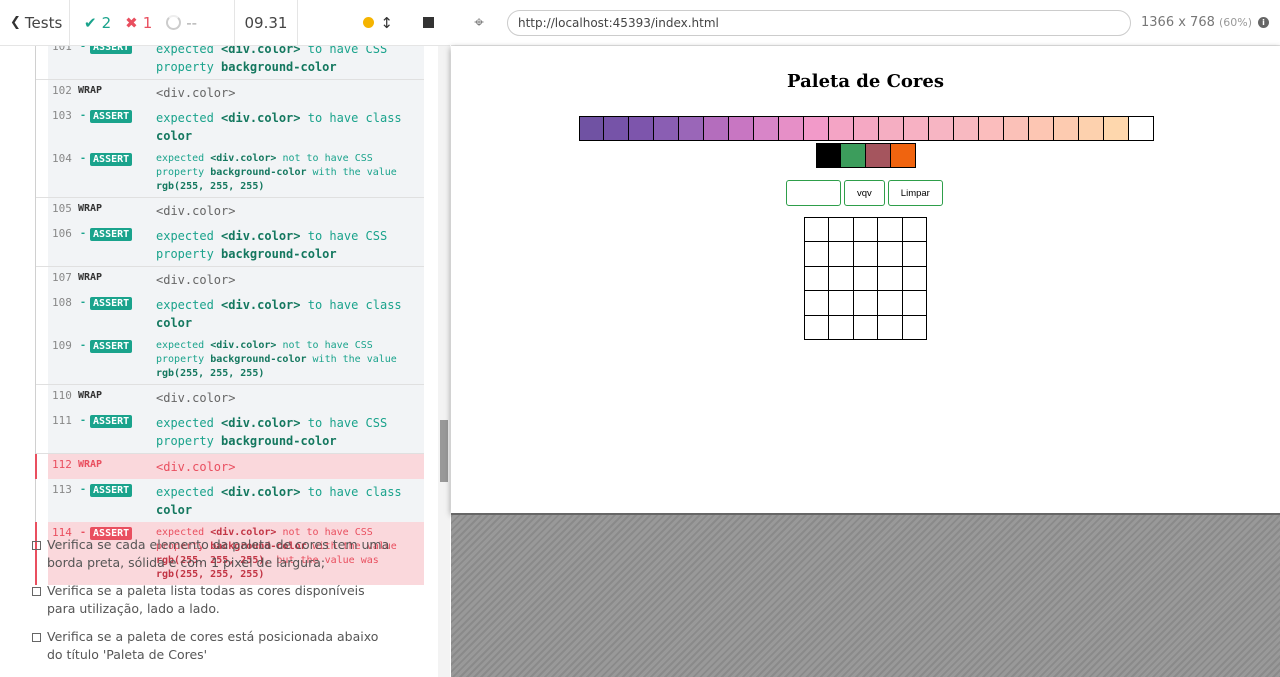 The height and width of the screenshot is (677, 1280). What do you see at coordinates (865, 81) in the screenshot?
I see `page-title: Paleta de Cores` at bounding box center [865, 81].